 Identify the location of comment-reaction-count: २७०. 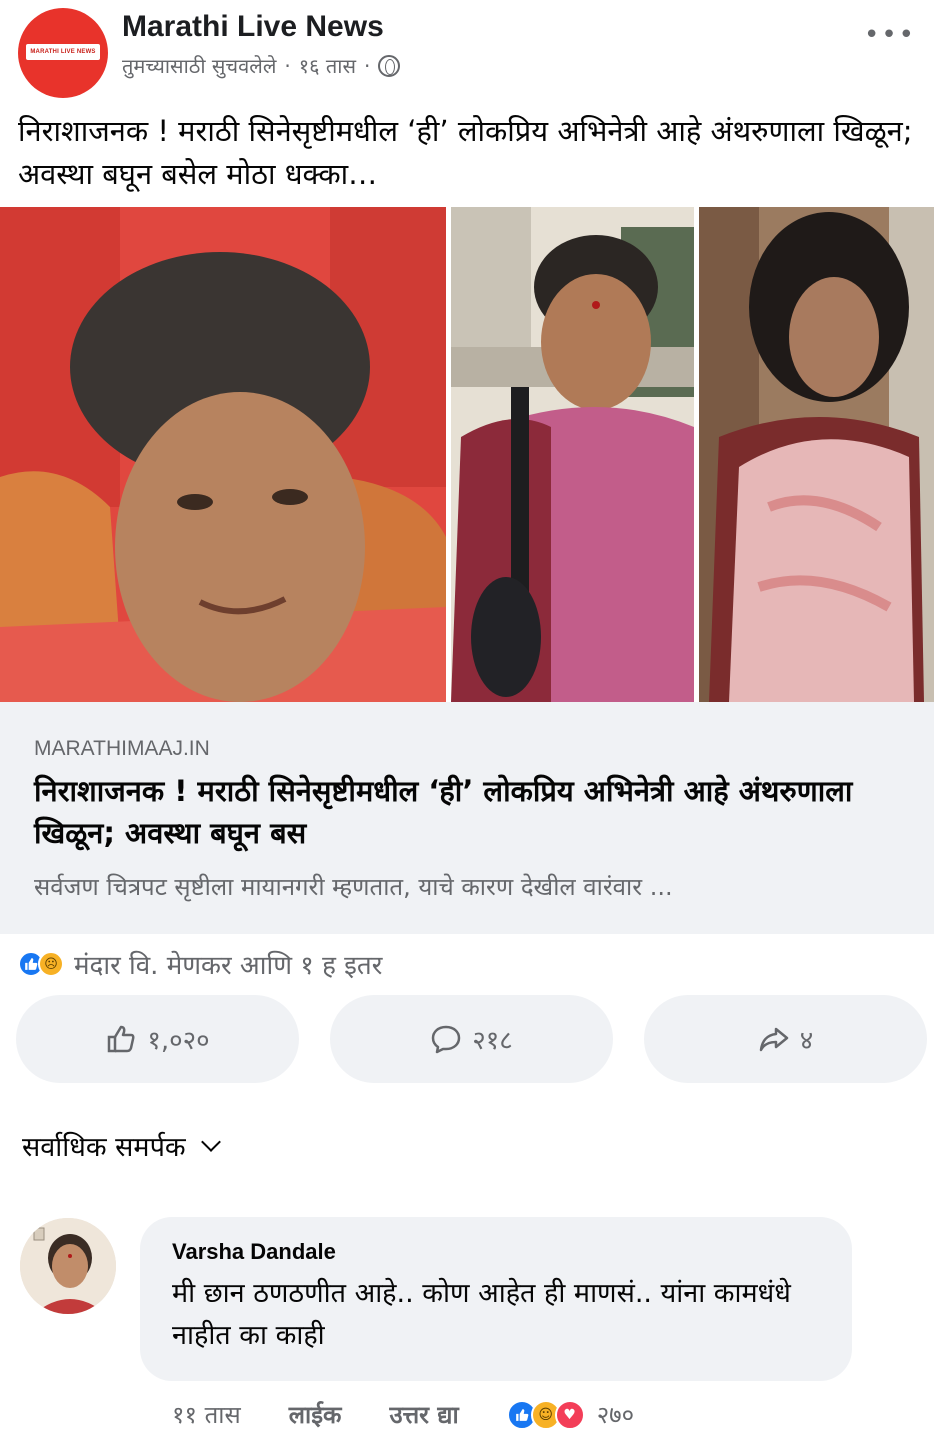
(615, 1414).